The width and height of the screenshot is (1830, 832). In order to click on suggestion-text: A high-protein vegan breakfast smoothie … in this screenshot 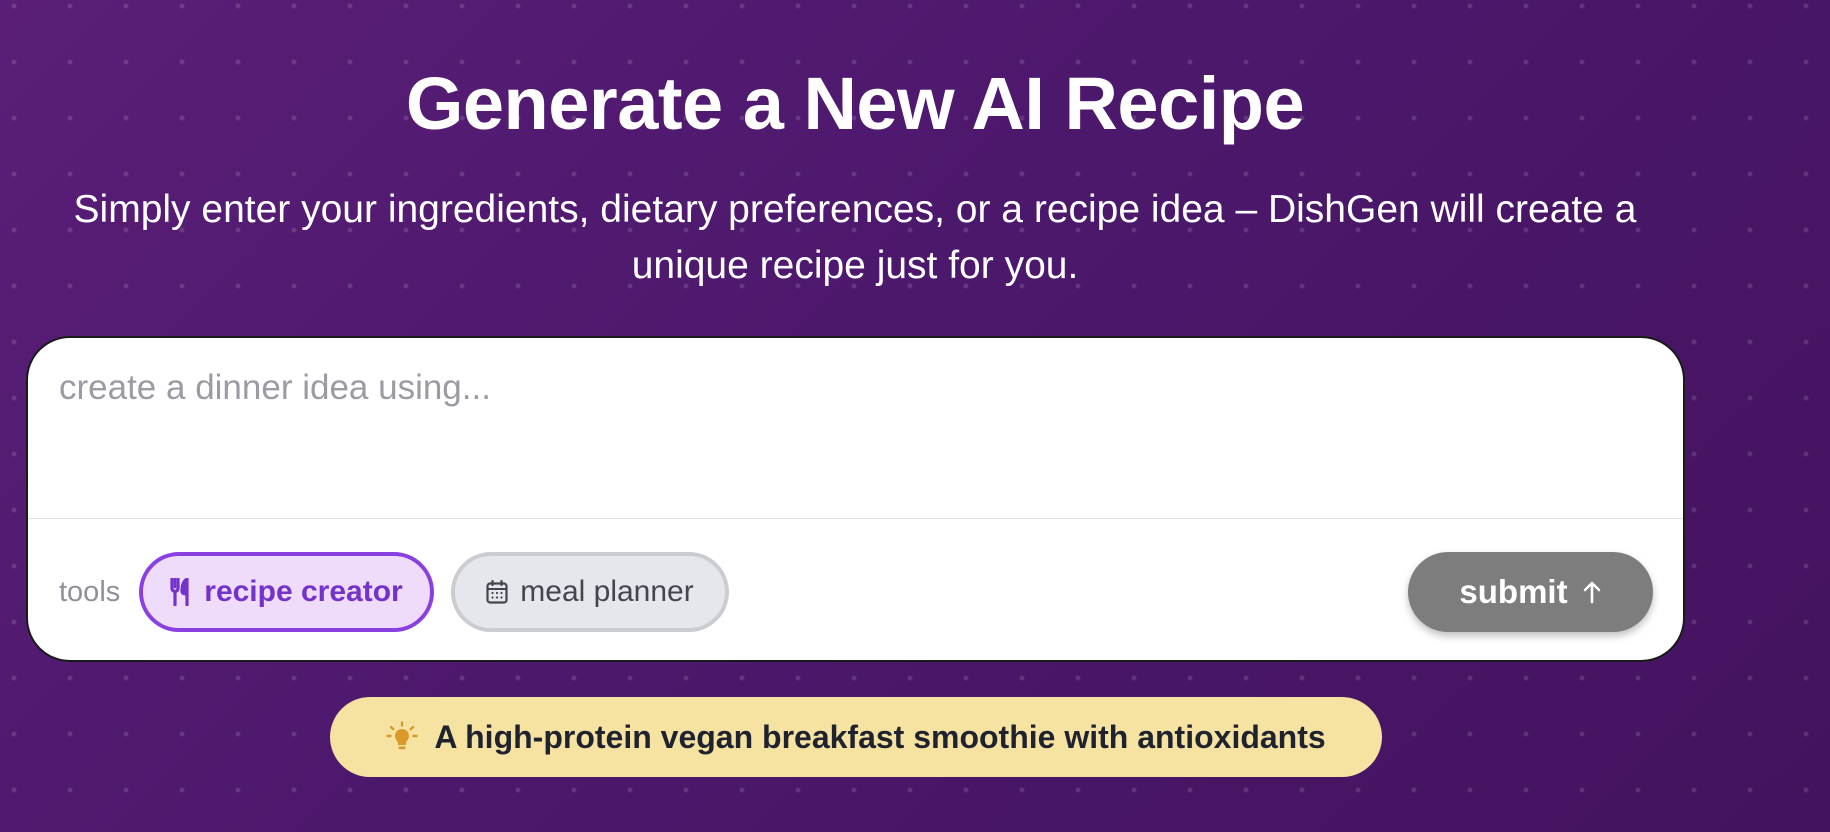, I will do `click(880, 736)`.